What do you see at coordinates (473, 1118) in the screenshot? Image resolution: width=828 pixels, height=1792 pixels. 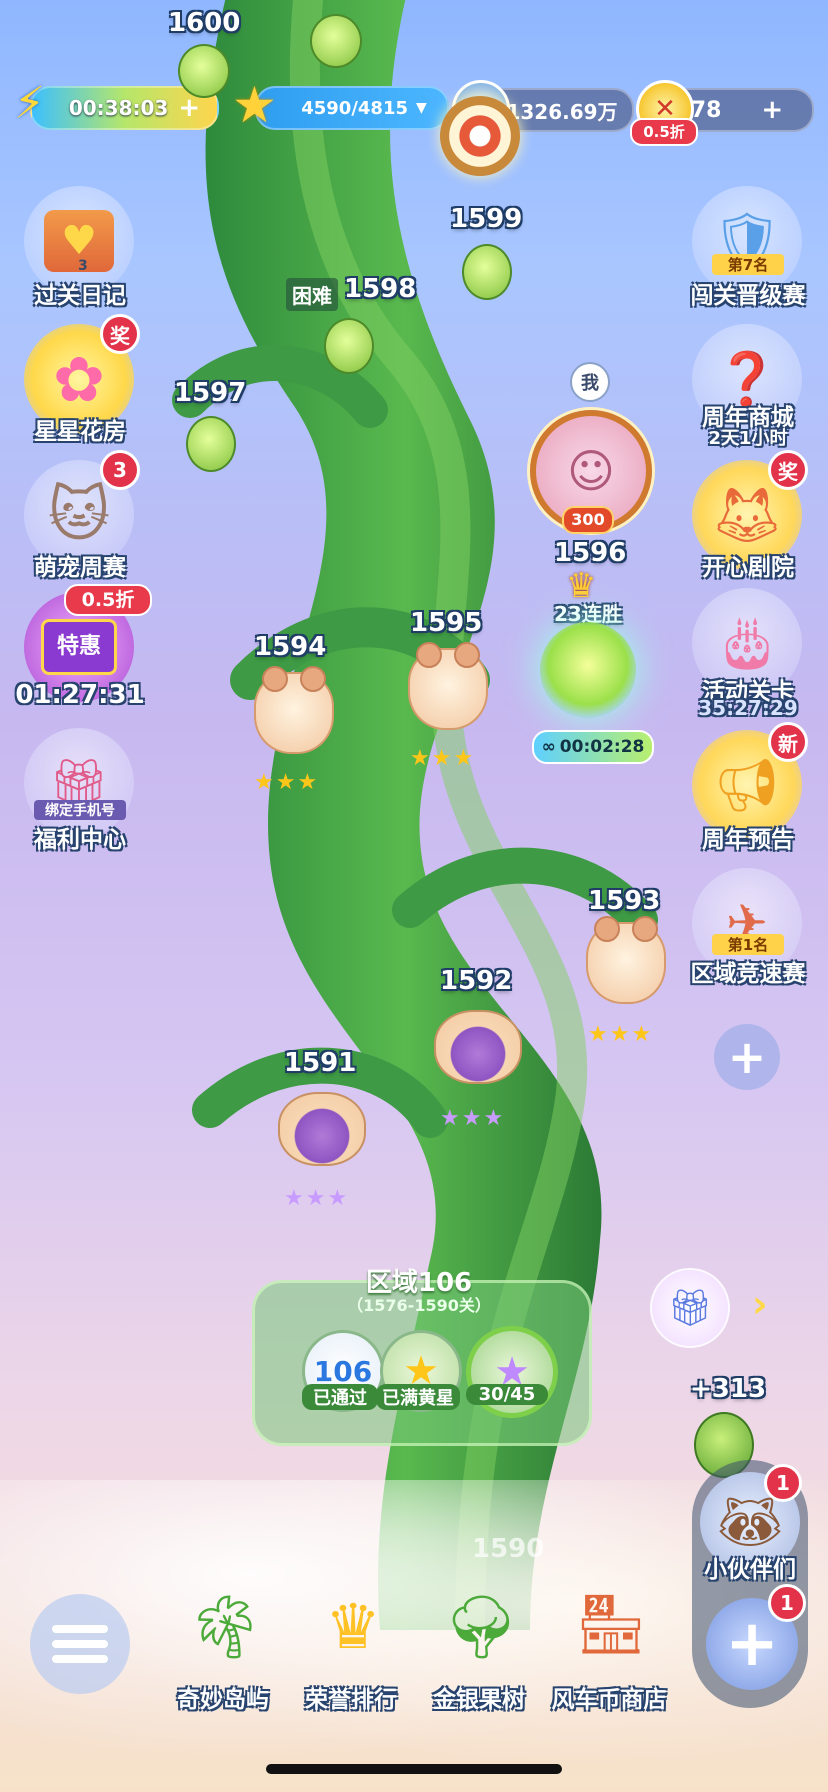 I see `level-1592-stars: ★★★` at bounding box center [473, 1118].